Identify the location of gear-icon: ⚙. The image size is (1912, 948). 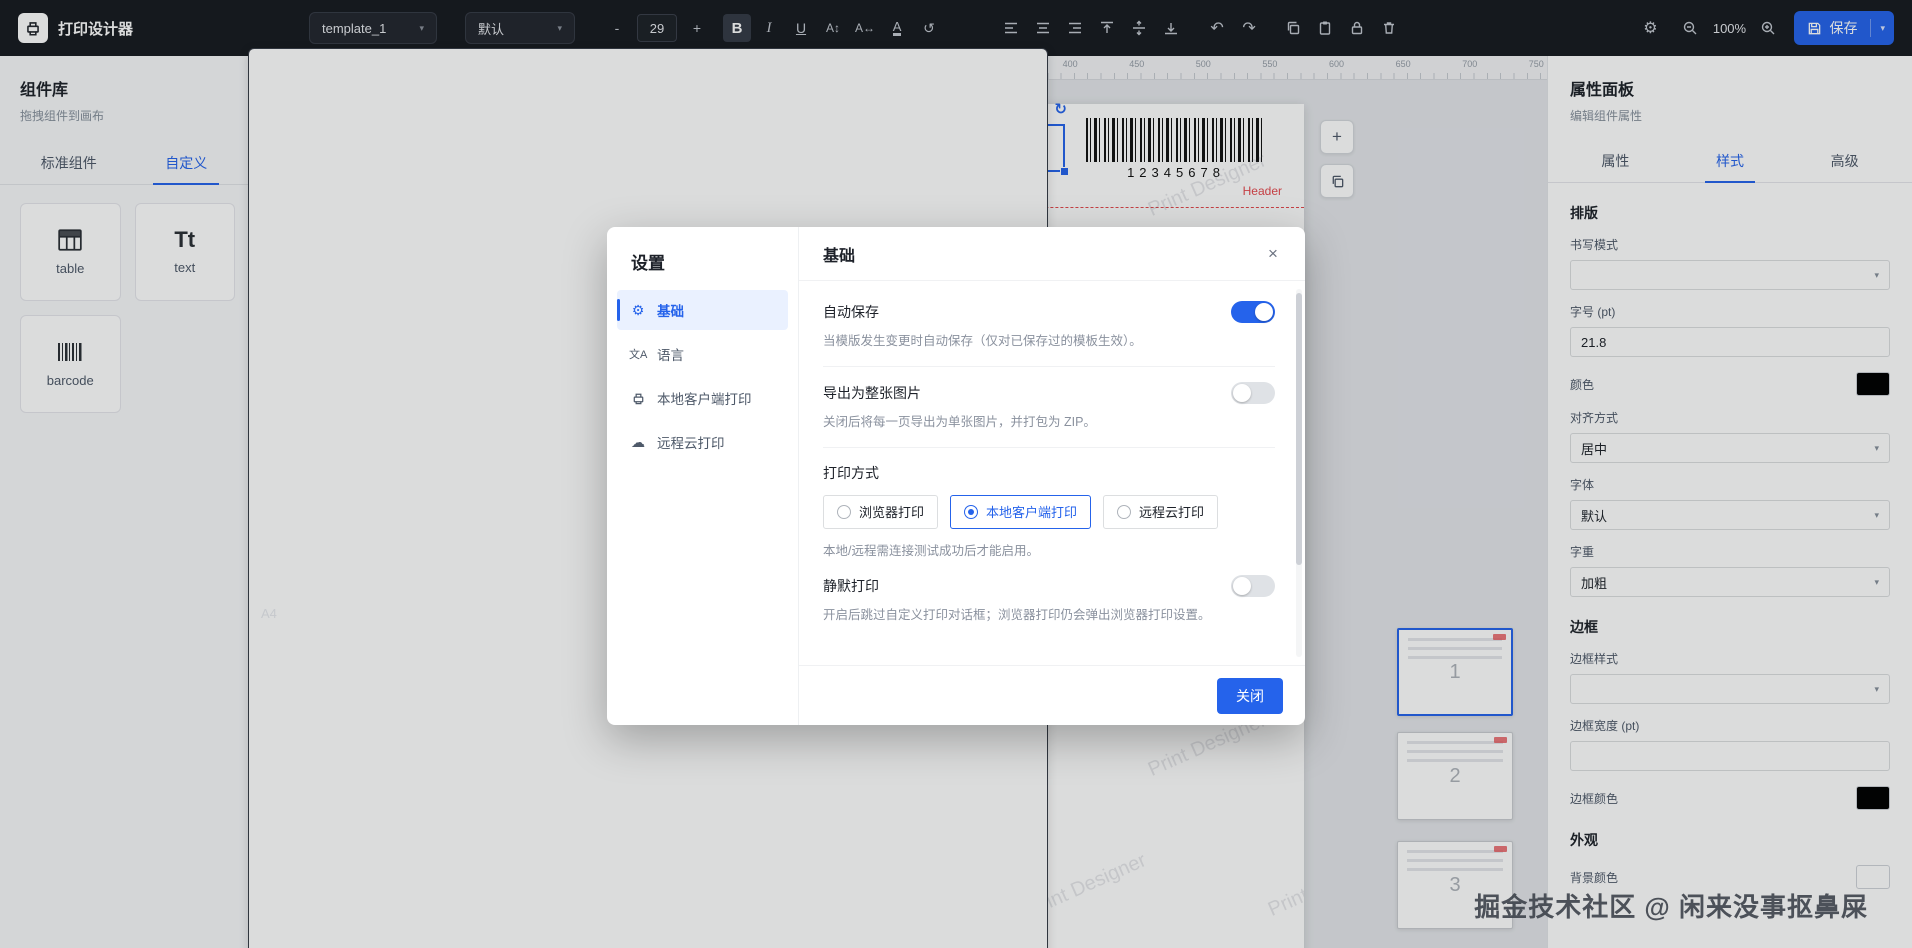
(638, 309).